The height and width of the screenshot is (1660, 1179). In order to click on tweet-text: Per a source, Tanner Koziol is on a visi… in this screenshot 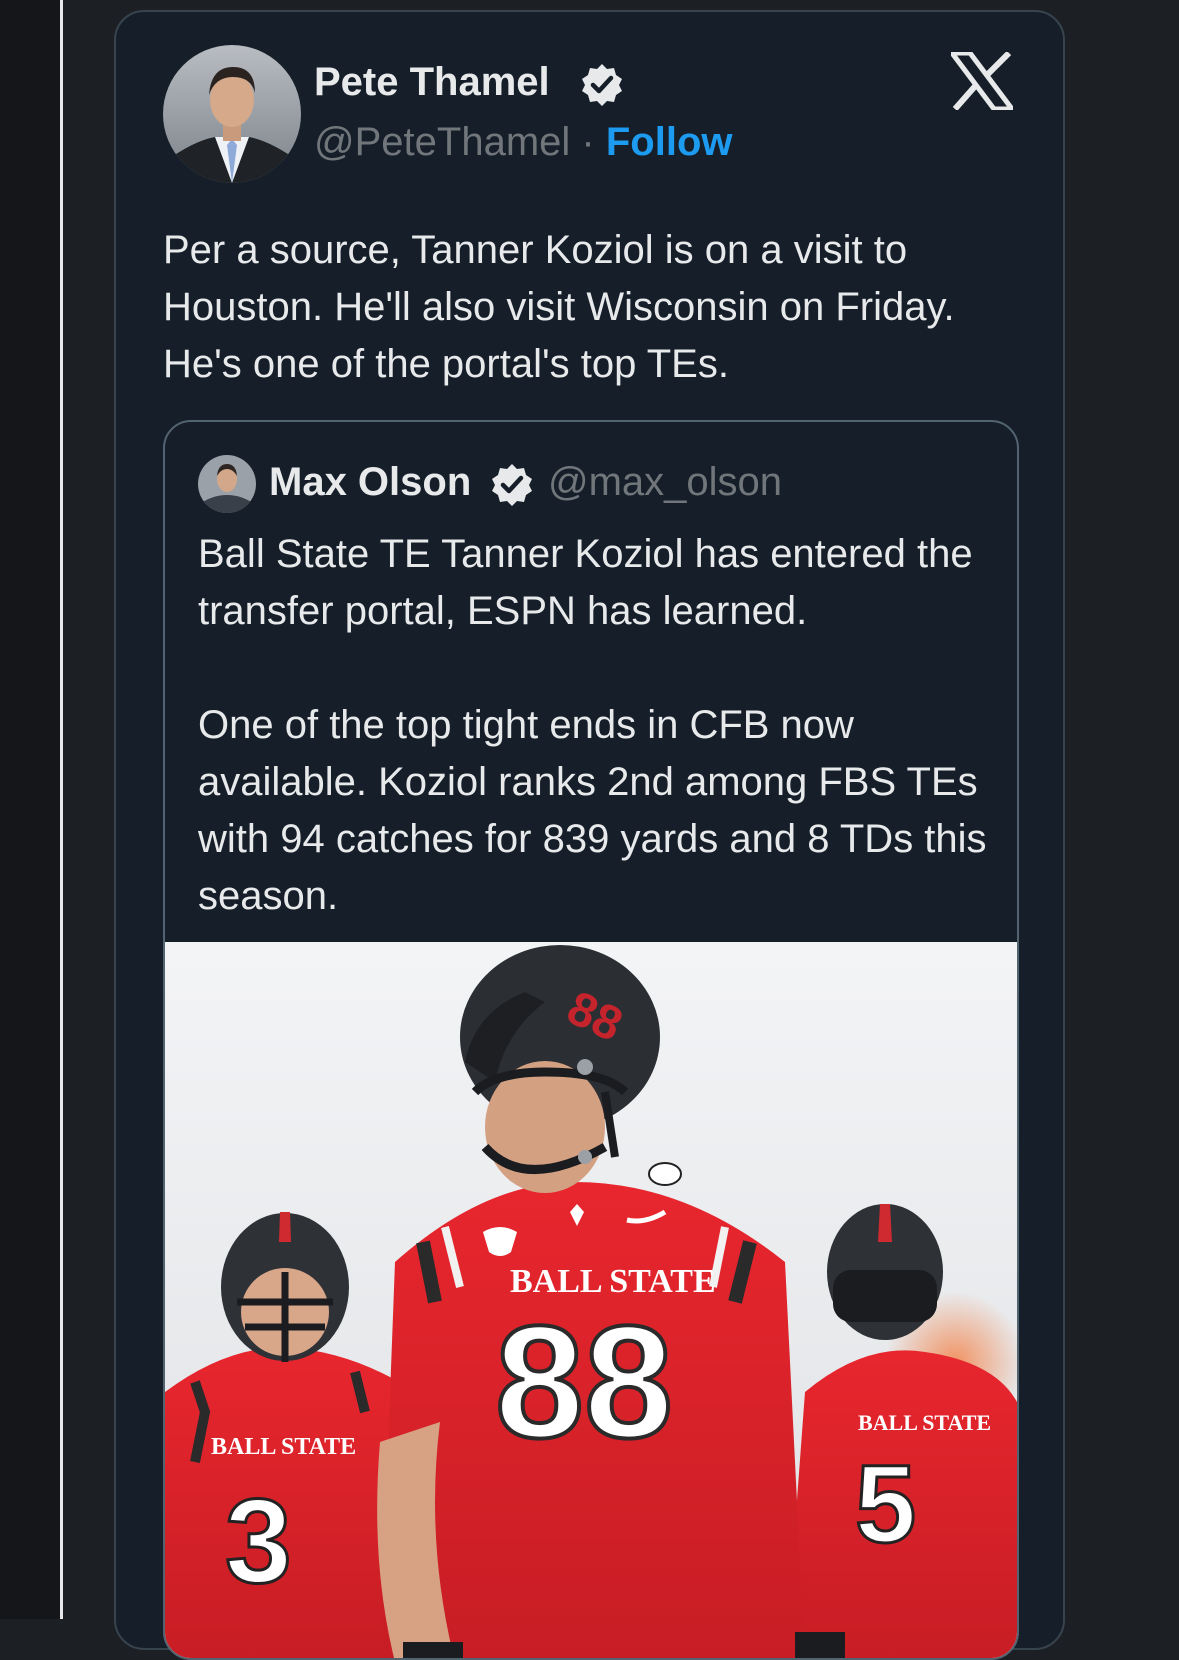, I will do `click(559, 307)`.